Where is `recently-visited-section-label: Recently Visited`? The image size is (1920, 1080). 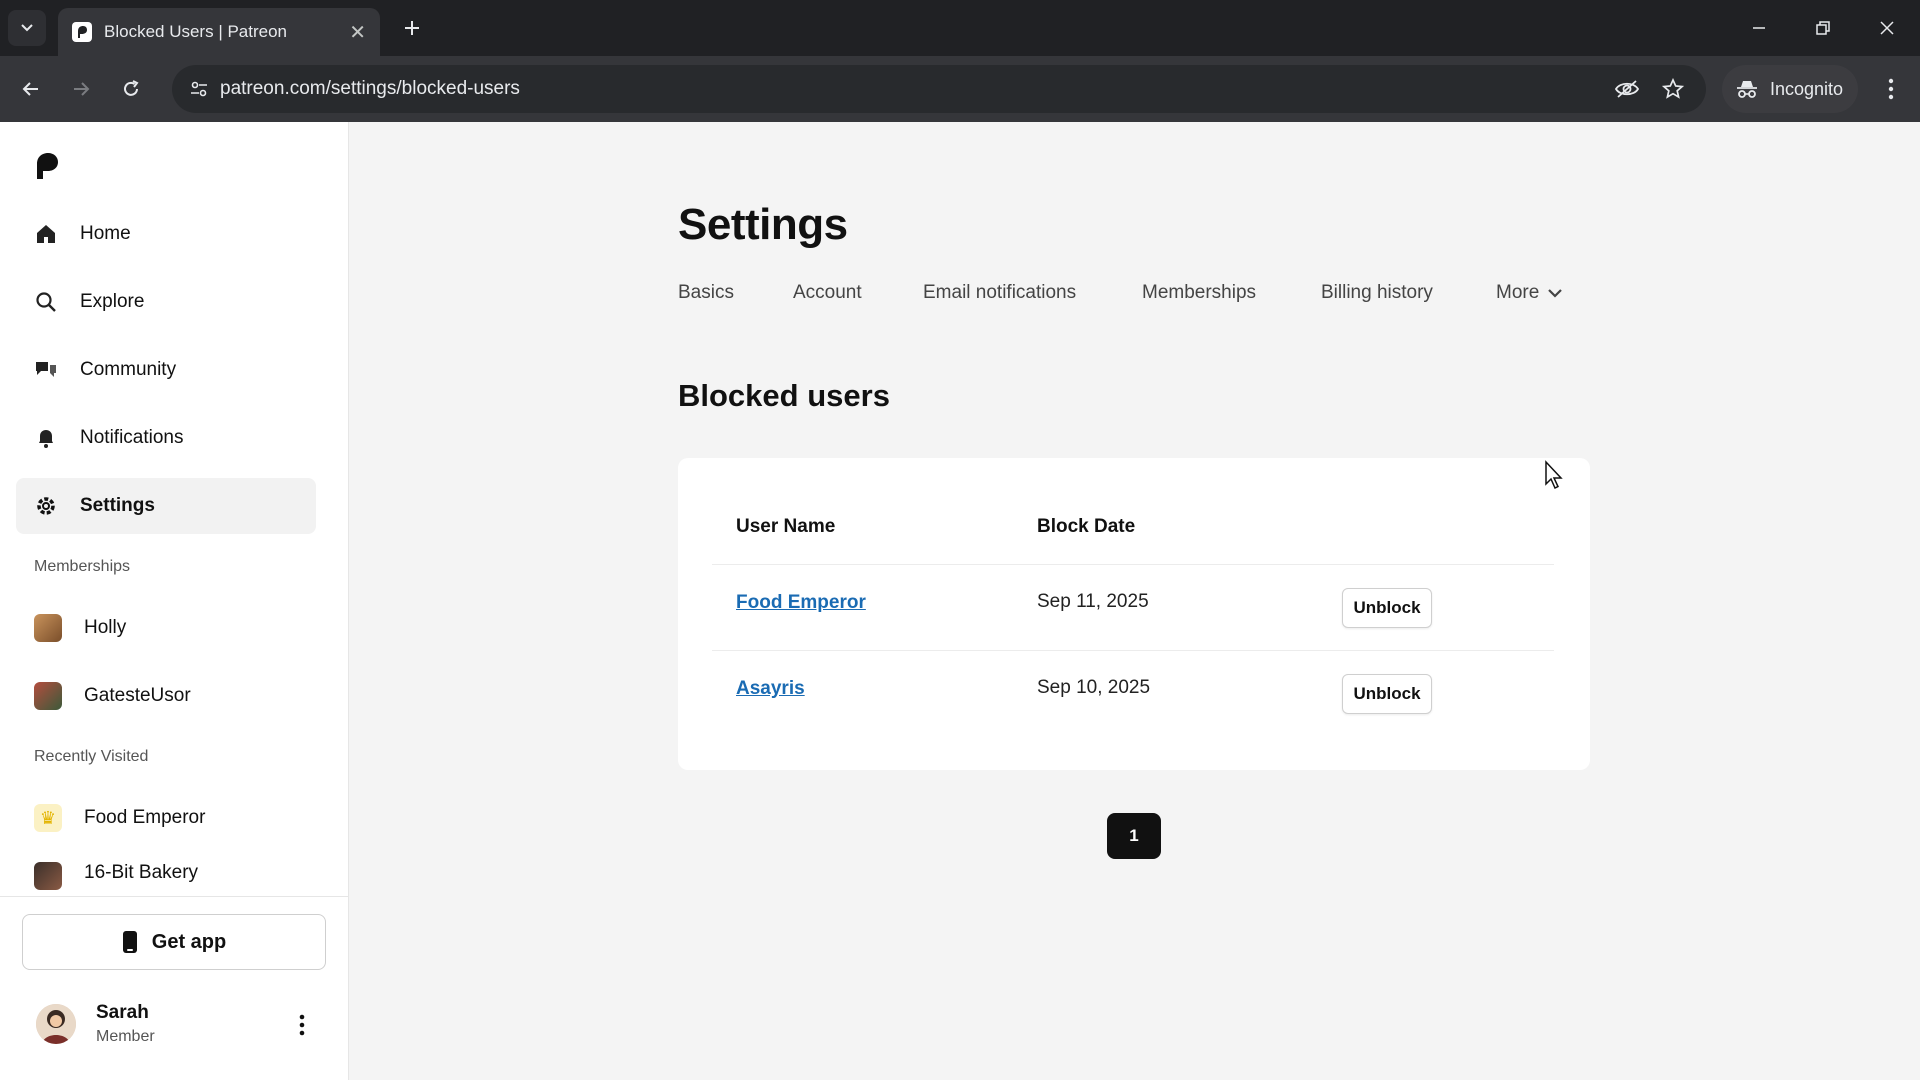
recently-visited-section-label: Recently Visited is located at coordinates (91, 756).